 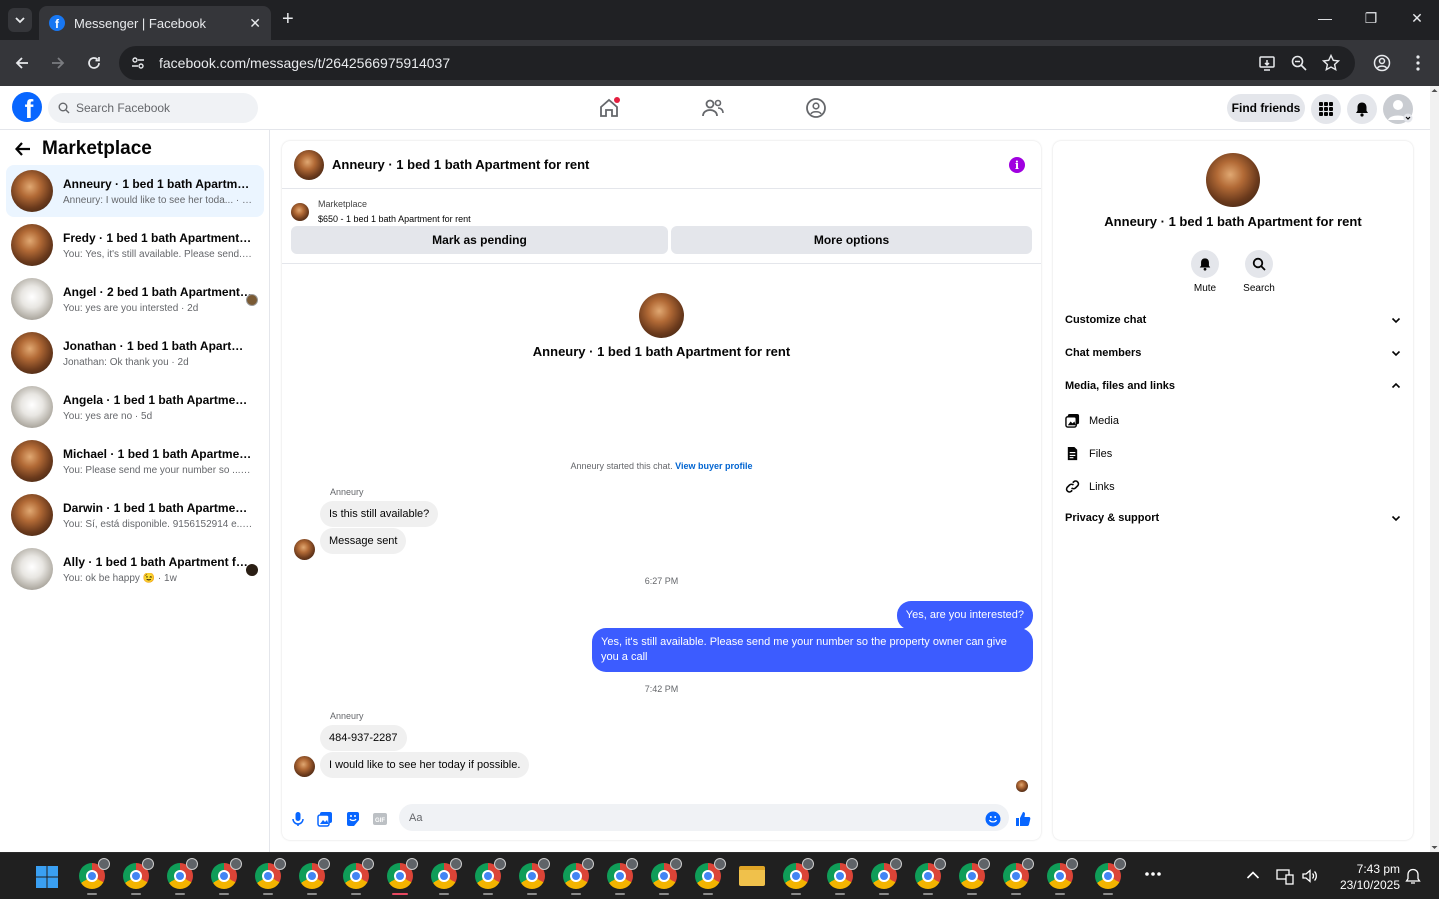 I want to click on media-item: Media, so click(x=1092, y=420).